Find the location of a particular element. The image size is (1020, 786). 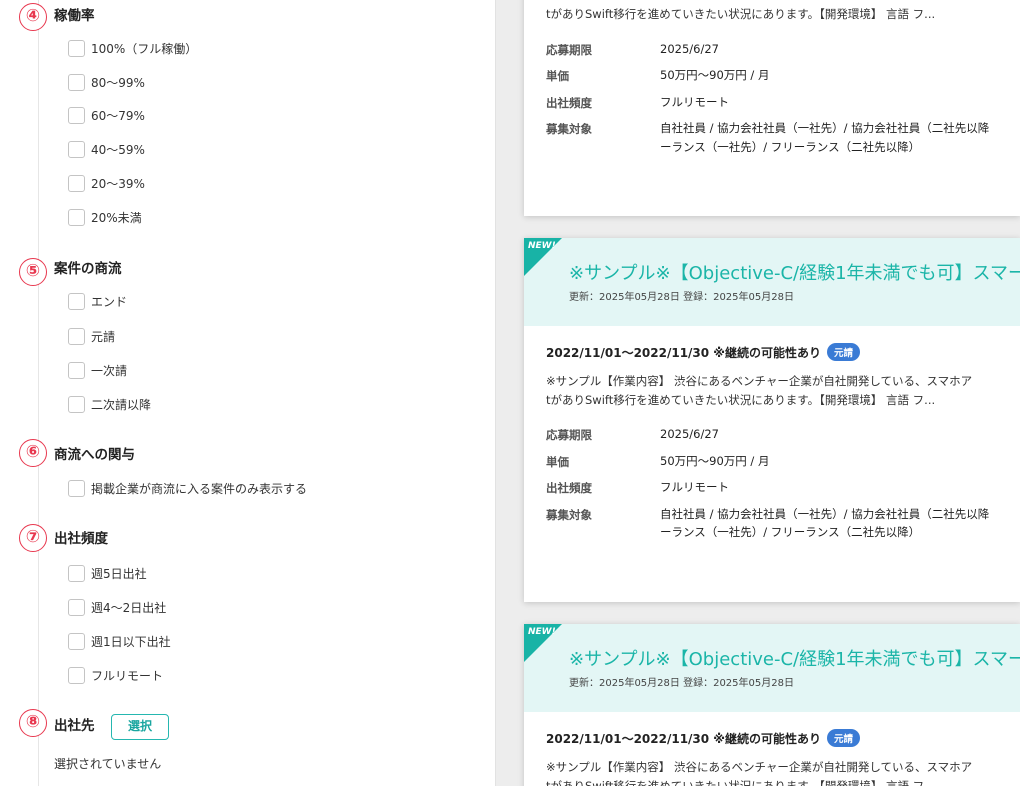

availability-option-100: 100%（フル稼働） is located at coordinates (132, 48).